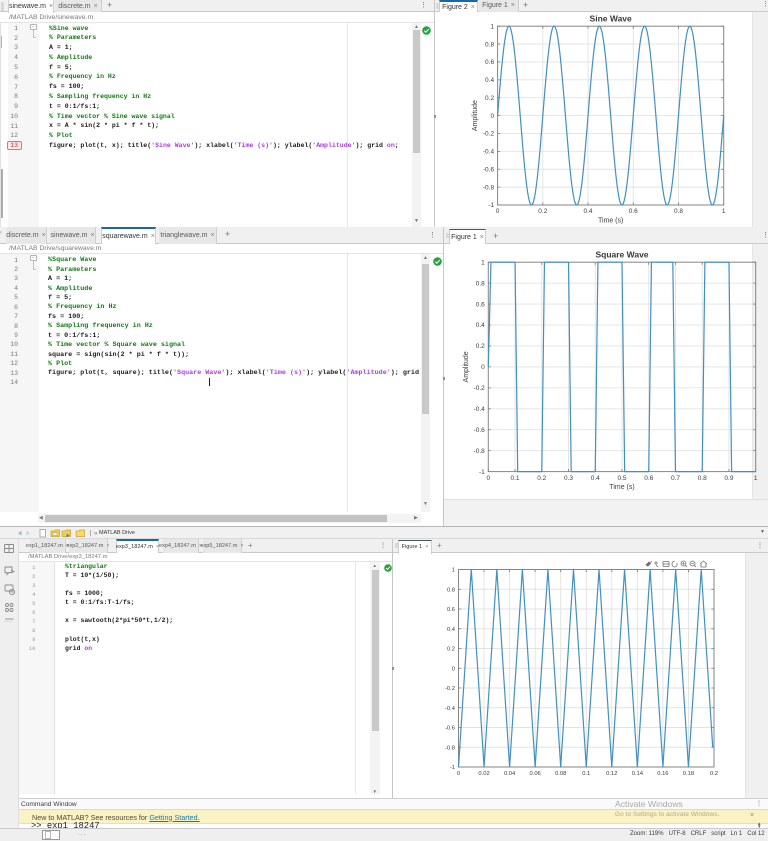 Image resolution: width=768 pixels, height=841 pixels. What do you see at coordinates (568, 478) in the screenshot?
I see `svg-text: 0.3` at bounding box center [568, 478].